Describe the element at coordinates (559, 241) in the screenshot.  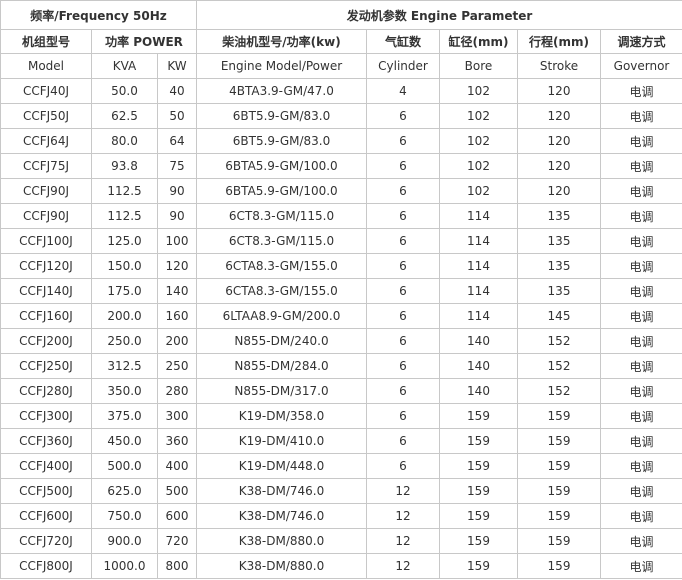
I see `cell-stroke: 135` at that location.